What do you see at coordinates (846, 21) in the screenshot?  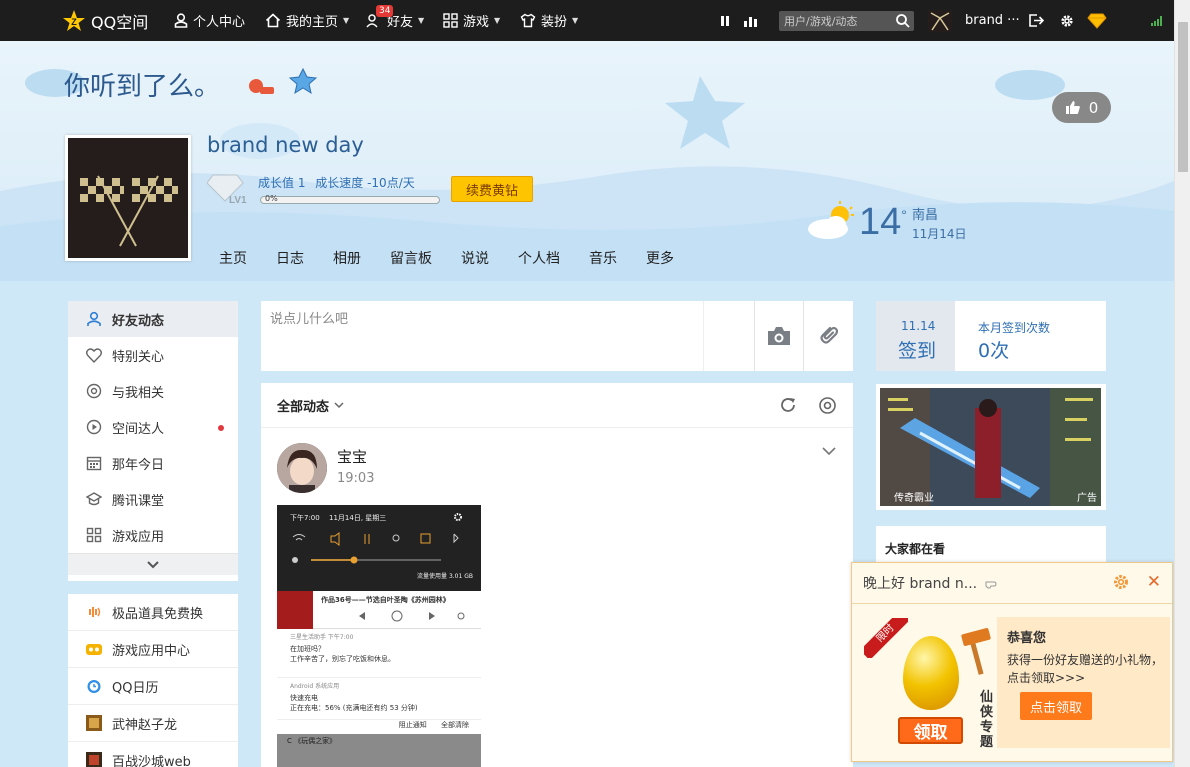 I see `search-input: 用户/游戏/动态` at bounding box center [846, 21].